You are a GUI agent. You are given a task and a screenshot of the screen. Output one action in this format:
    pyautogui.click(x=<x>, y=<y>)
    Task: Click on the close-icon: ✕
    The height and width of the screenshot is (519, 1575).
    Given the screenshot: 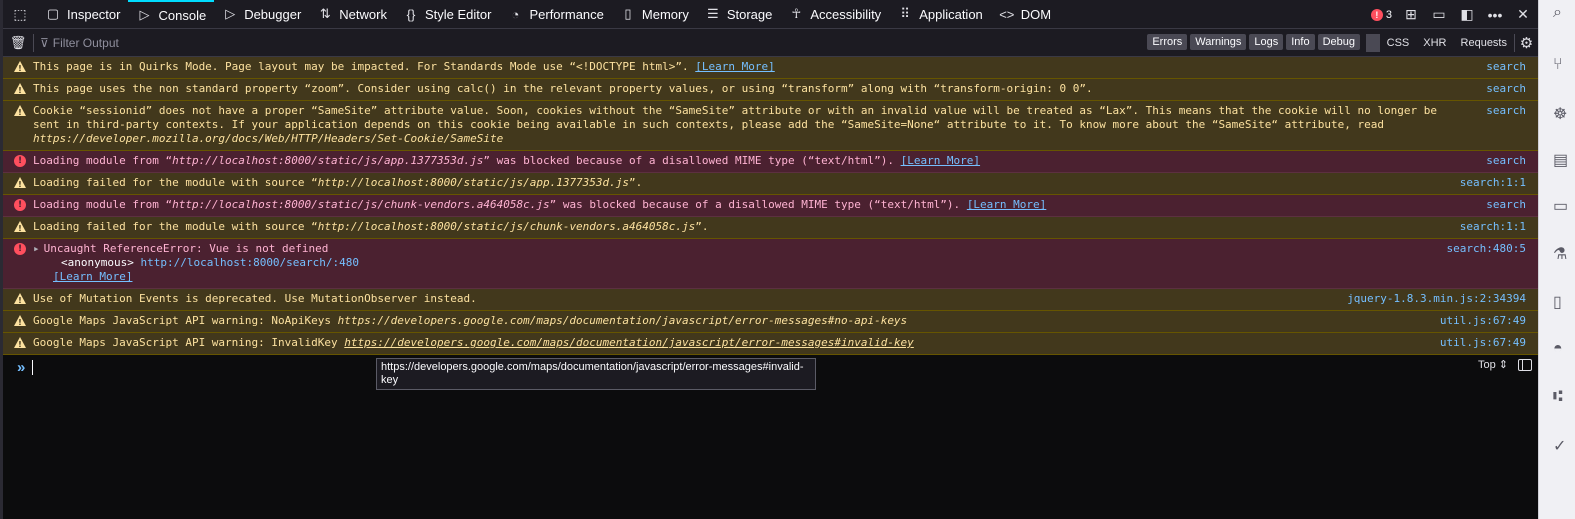 What is the action you would take?
    pyautogui.click(x=1523, y=14)
    